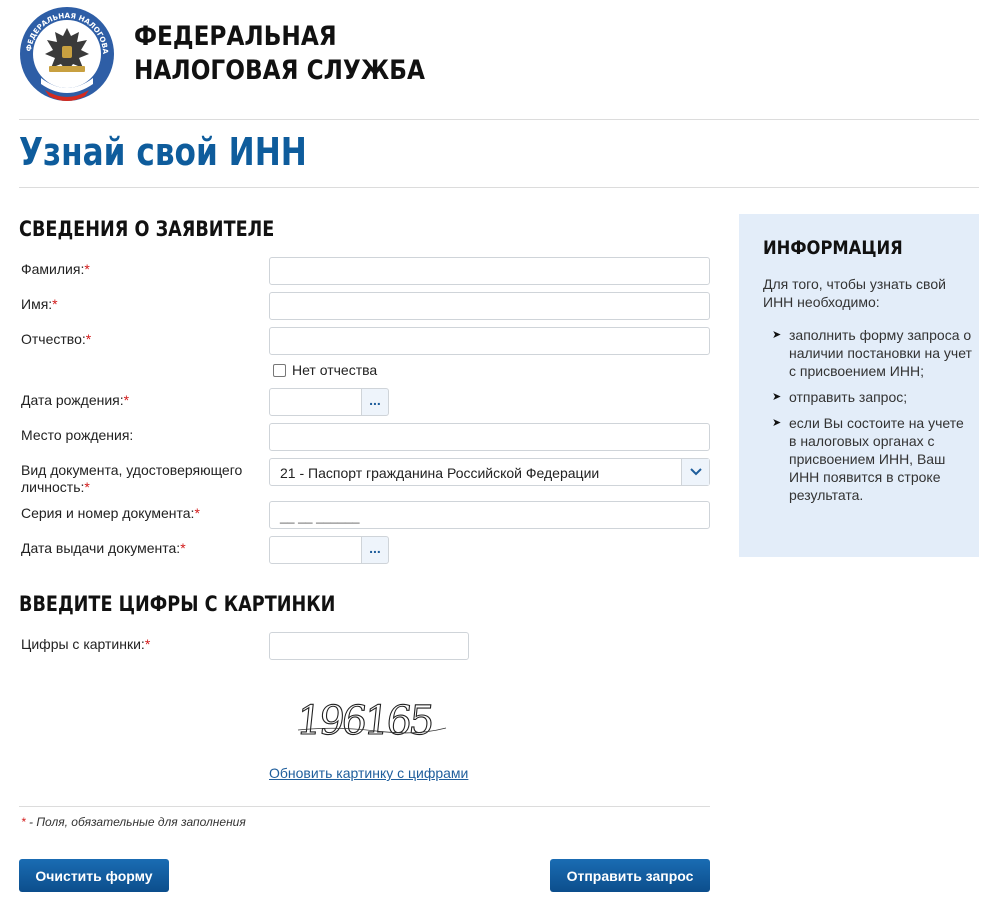  What do you see at coordinates (489, 341) in the screenshot?
I see `patronymic-input` at bounding box center [489, 341].